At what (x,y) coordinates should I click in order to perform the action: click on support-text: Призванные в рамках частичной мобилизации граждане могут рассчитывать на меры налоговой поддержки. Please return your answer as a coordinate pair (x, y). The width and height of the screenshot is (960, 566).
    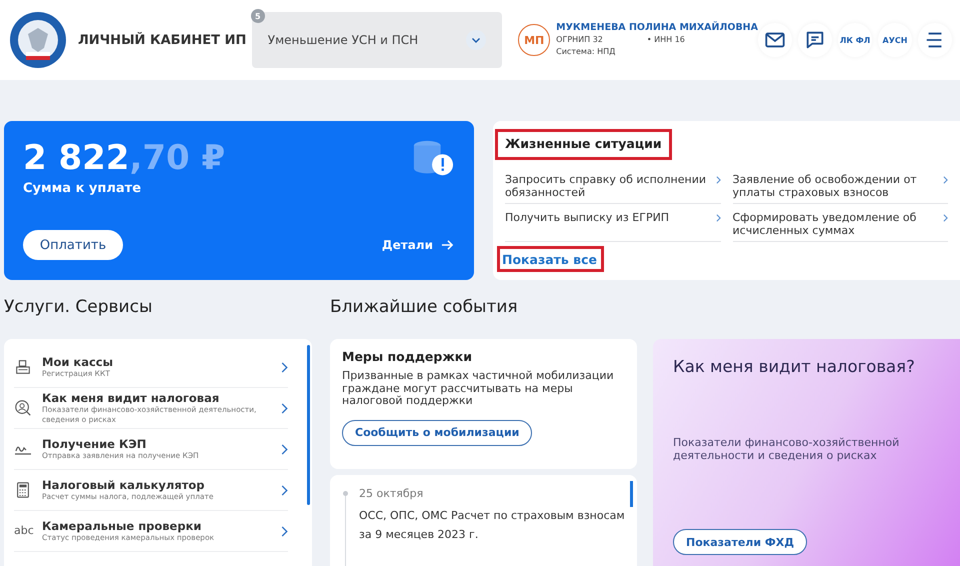
    Looking at the image, I should click on (478, 389).